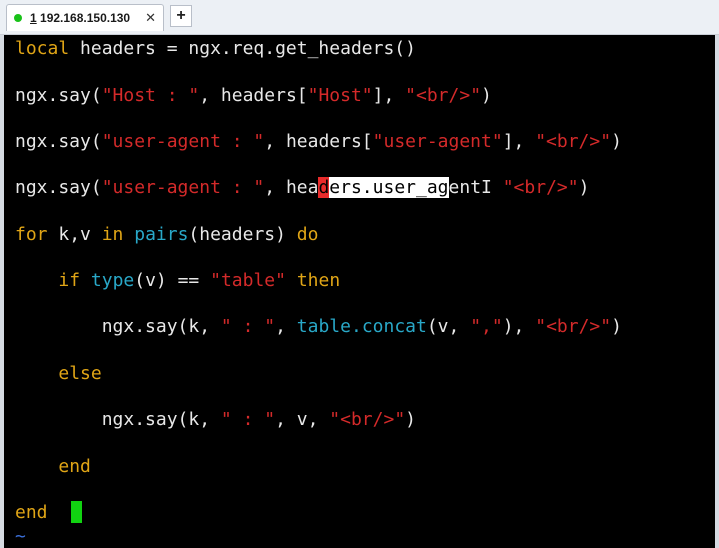  I want to click on tab-title: 192.168.150.130, so click(83, 18).